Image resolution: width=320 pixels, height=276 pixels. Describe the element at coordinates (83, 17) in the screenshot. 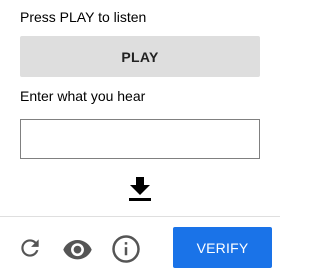

I see `play-instructions: Press PLAY to listen` at that location.